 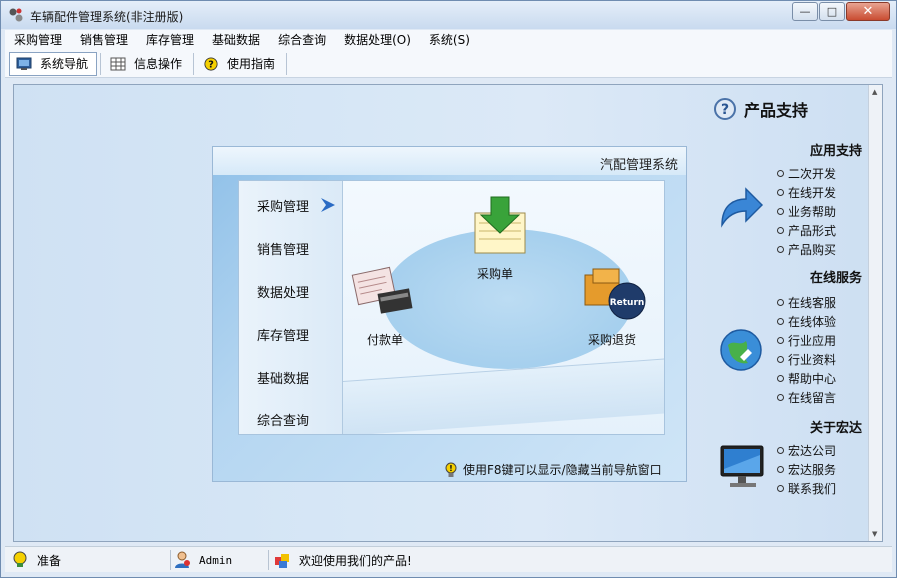 I want to click on menu-data-processing: 数据处理(O), so click(x=377, y=40).